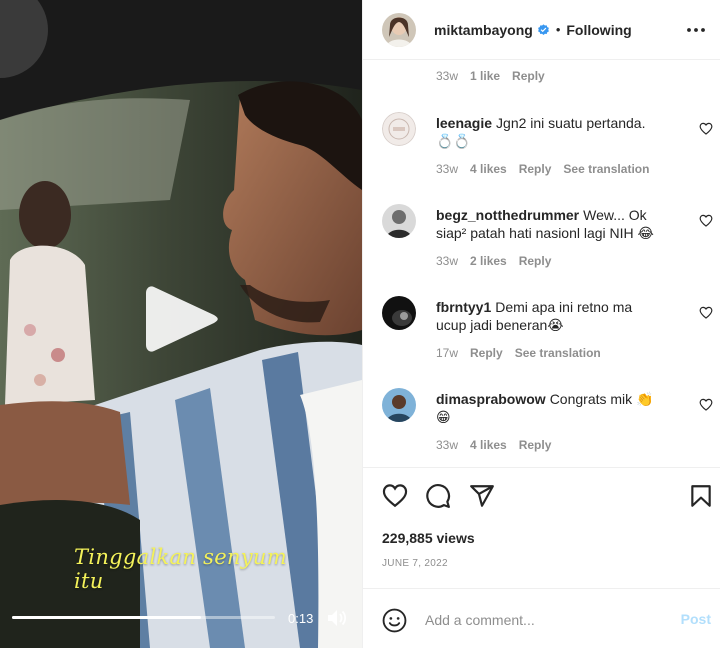 This screenshot has width=720, height=648. Describe the element at coordinates (107, 617) in the screenshot. I see `video-progress-fill` at that location.